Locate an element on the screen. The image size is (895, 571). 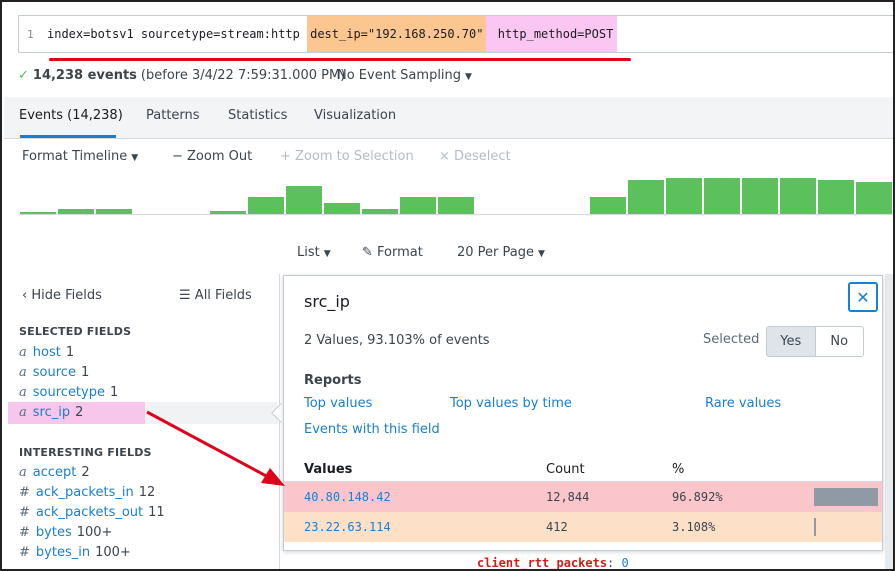
event-sampling-dropdown: No Event Sampling ▼ is located at coordinates (404, 75).